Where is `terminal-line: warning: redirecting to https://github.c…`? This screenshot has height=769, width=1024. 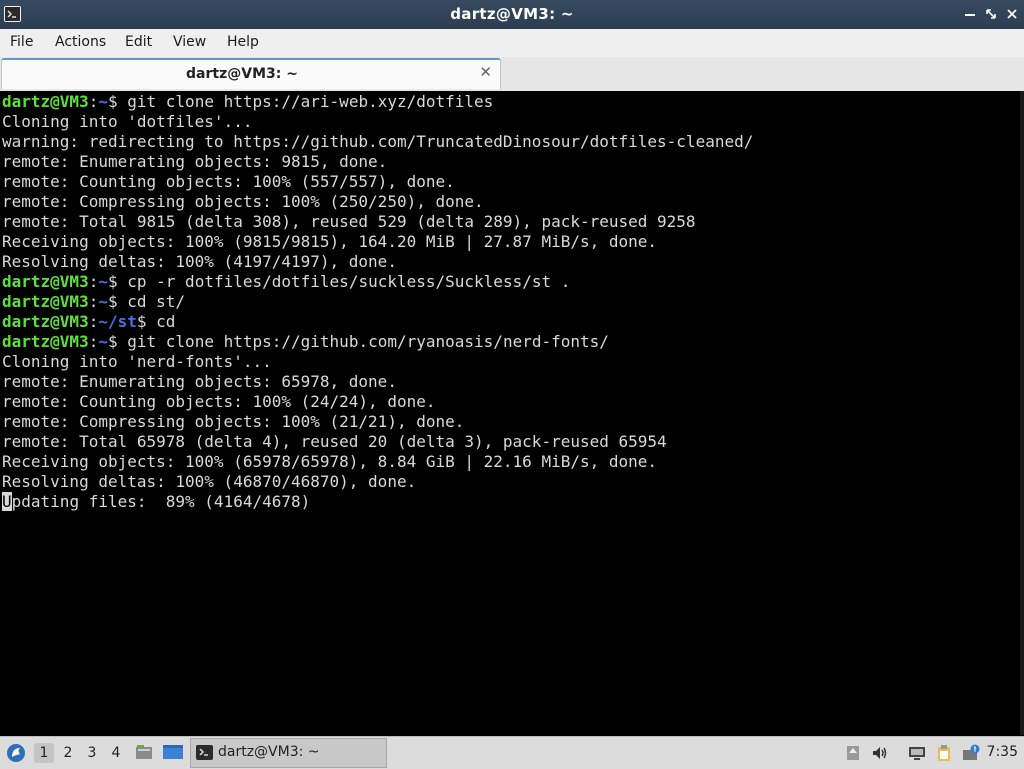
terminal-line: warning: redirecting to https://github.c… is located at coordinates (378, 141).